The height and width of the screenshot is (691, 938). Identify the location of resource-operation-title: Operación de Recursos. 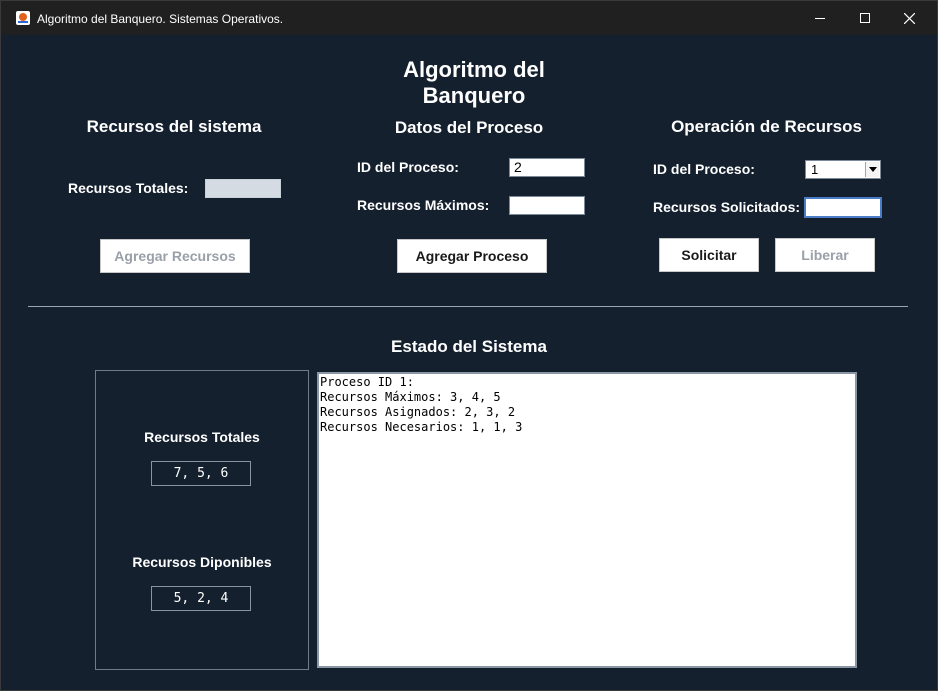
(766, 126).